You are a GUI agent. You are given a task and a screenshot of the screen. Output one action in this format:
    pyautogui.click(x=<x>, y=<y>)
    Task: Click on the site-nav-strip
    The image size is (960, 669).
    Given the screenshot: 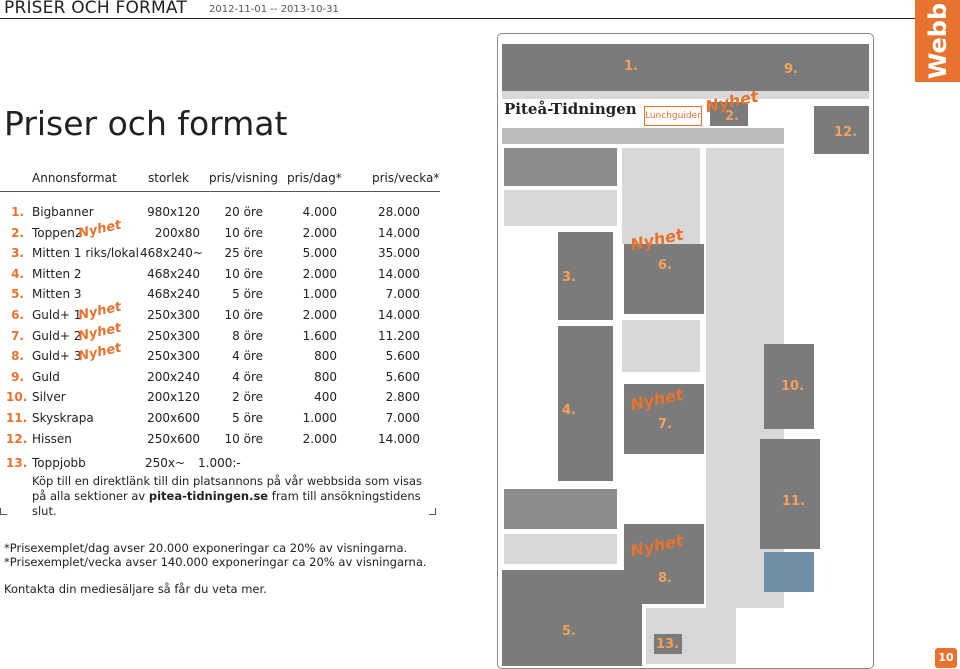 What is the action you would take?
    pyautogui.click(x=685, y=95)
    